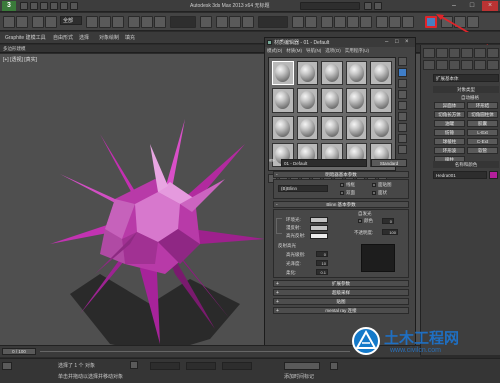  I want to click on utilities-tab-icon, so click(493, 53).